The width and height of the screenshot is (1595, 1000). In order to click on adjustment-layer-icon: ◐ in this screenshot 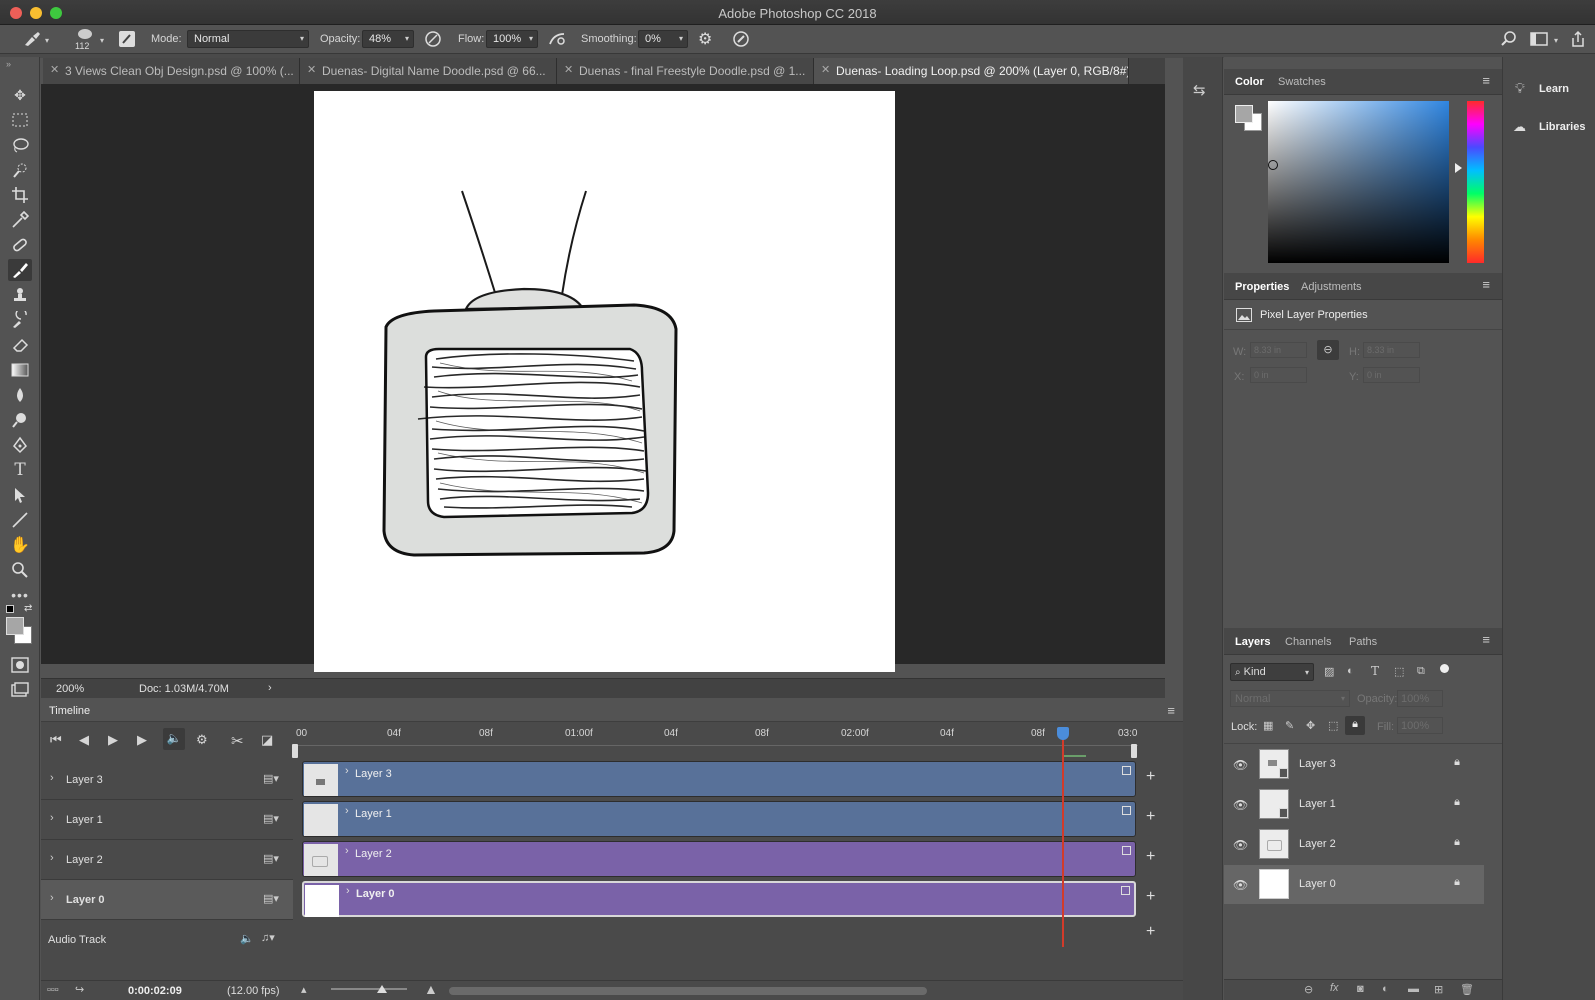, I will do `click(1385, 989)`.